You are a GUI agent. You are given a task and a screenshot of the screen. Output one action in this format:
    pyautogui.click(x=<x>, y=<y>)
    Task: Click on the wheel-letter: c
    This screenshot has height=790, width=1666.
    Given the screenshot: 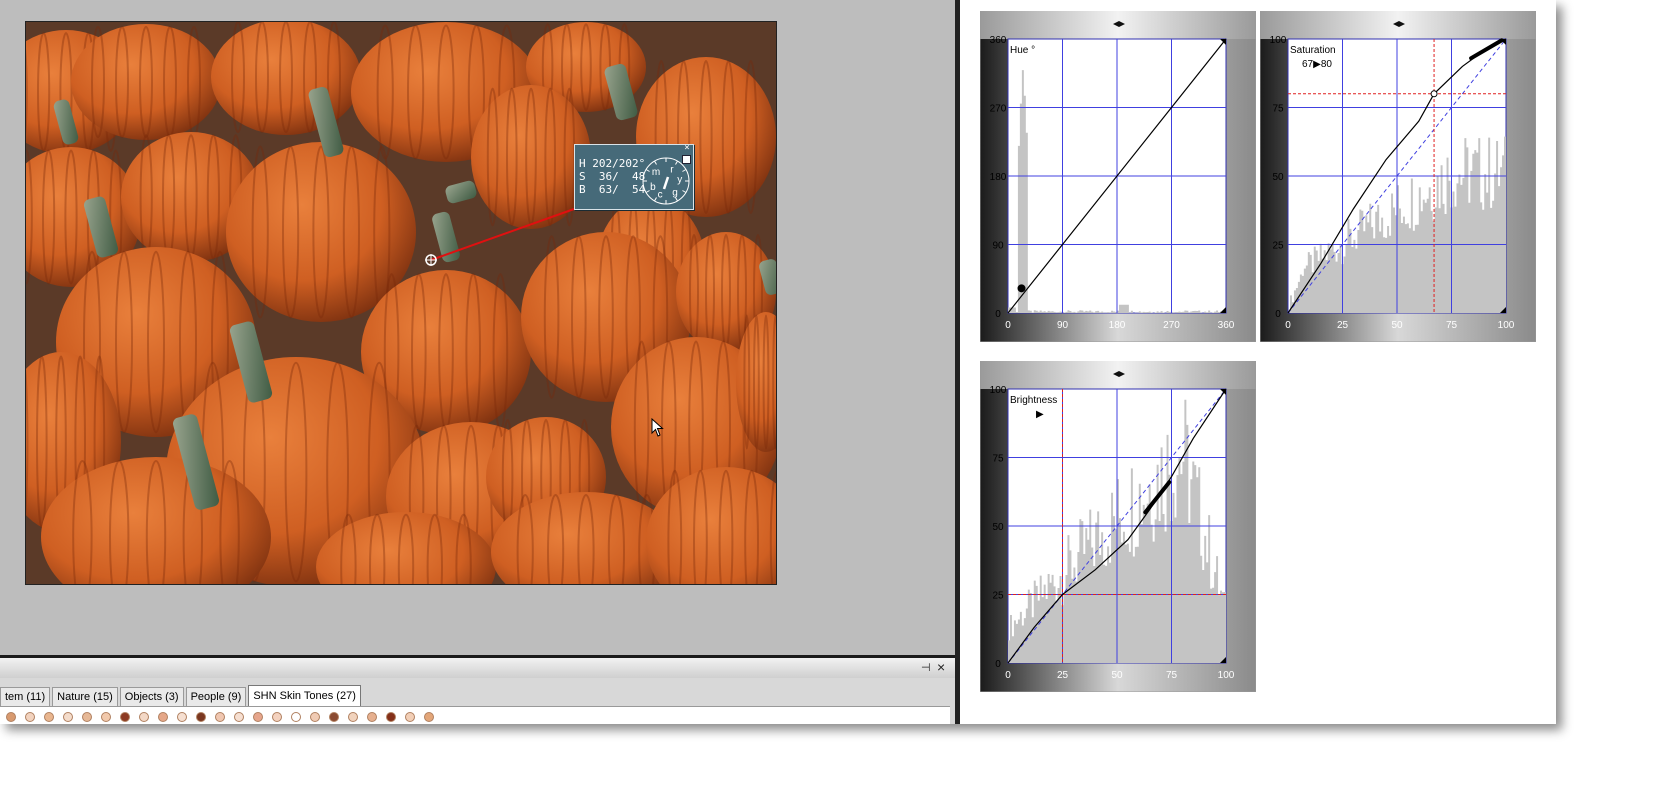 What is the action you would take?
    pyautogui.click(x=660, y=195)
    